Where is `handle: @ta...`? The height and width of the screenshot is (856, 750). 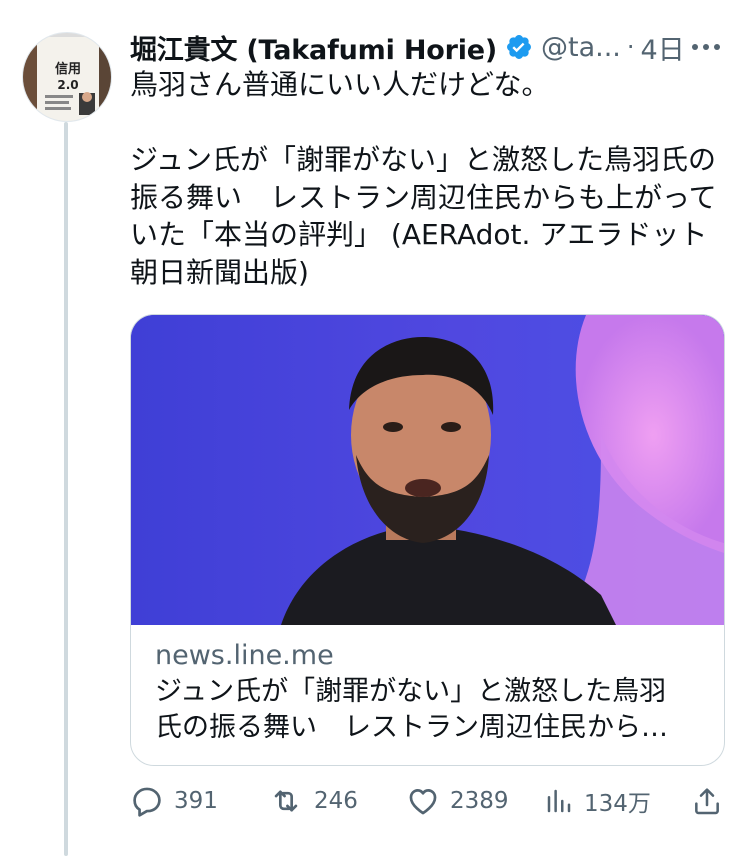
handle: @ta... is located at coordinates (581, 47).